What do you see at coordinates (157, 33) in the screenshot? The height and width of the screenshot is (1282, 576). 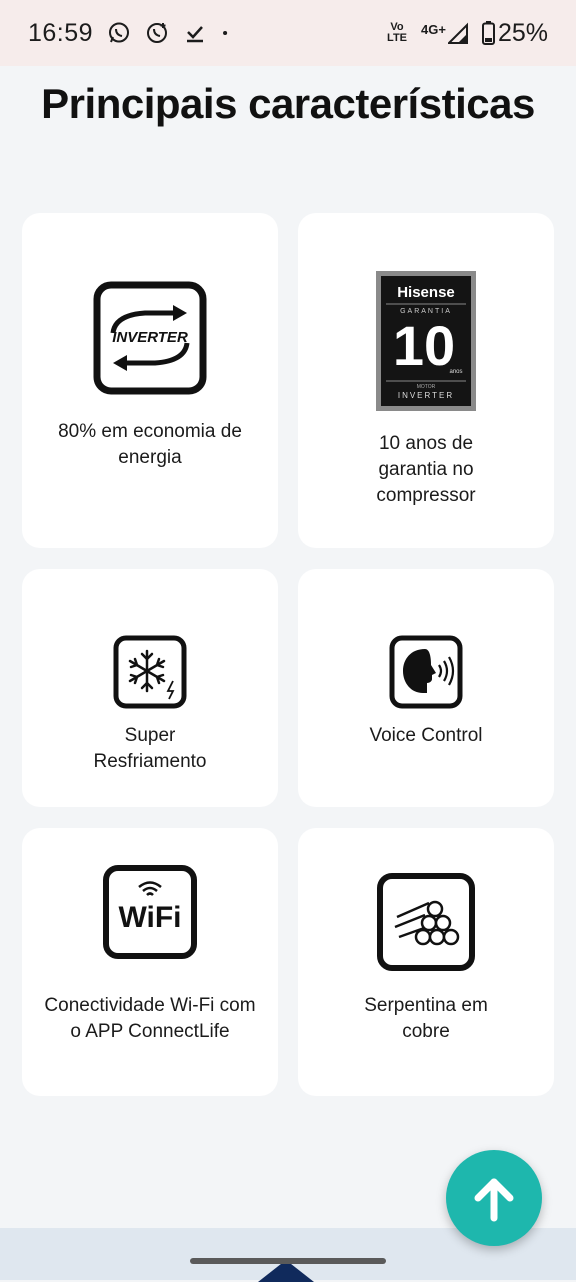 I see `whatsapp-business-icon` at bounding box center [157, 33].